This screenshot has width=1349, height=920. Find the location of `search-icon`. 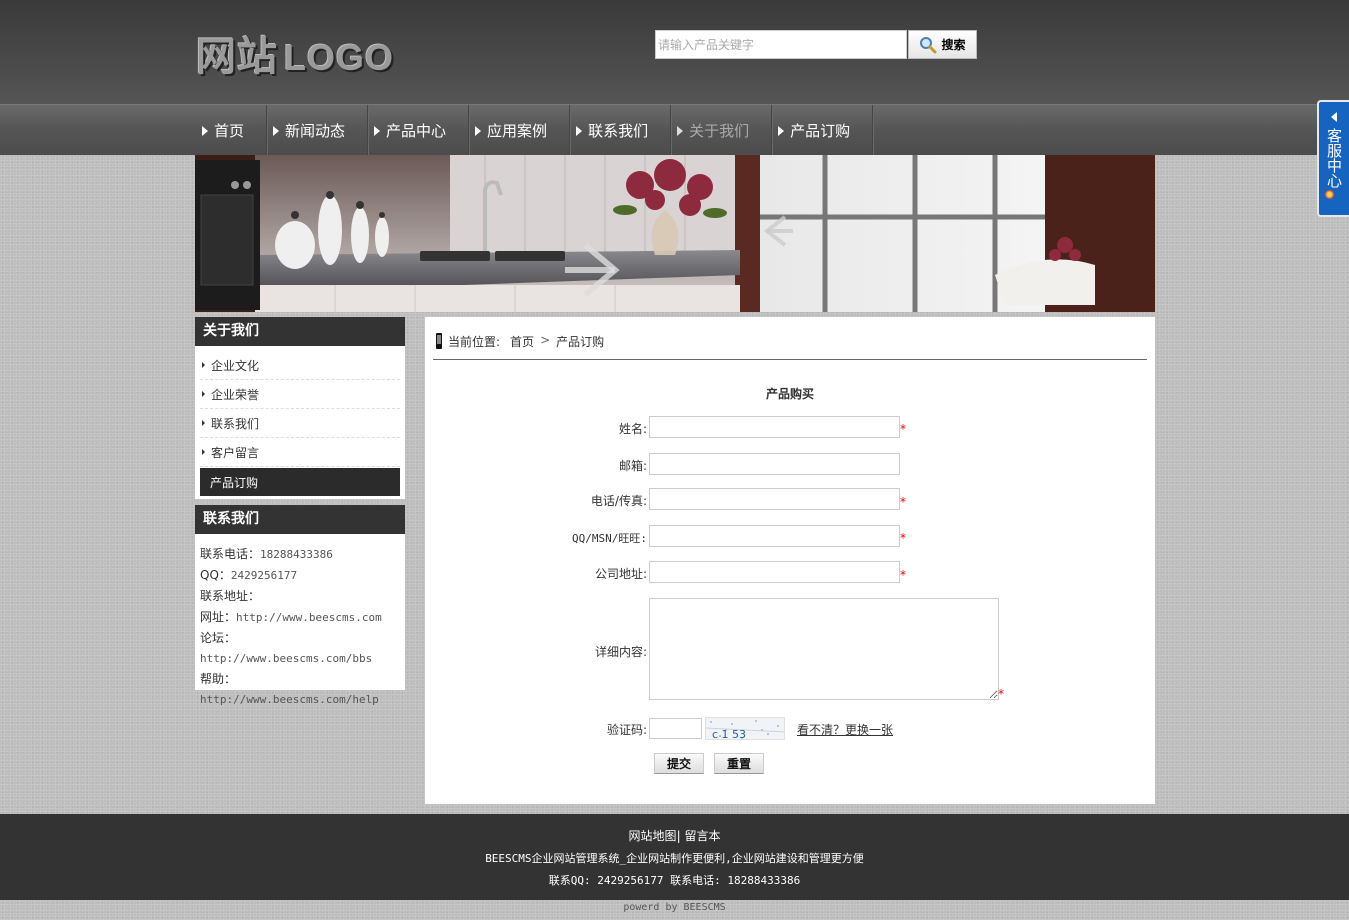

search-icon is located at coordinates (928, 44).